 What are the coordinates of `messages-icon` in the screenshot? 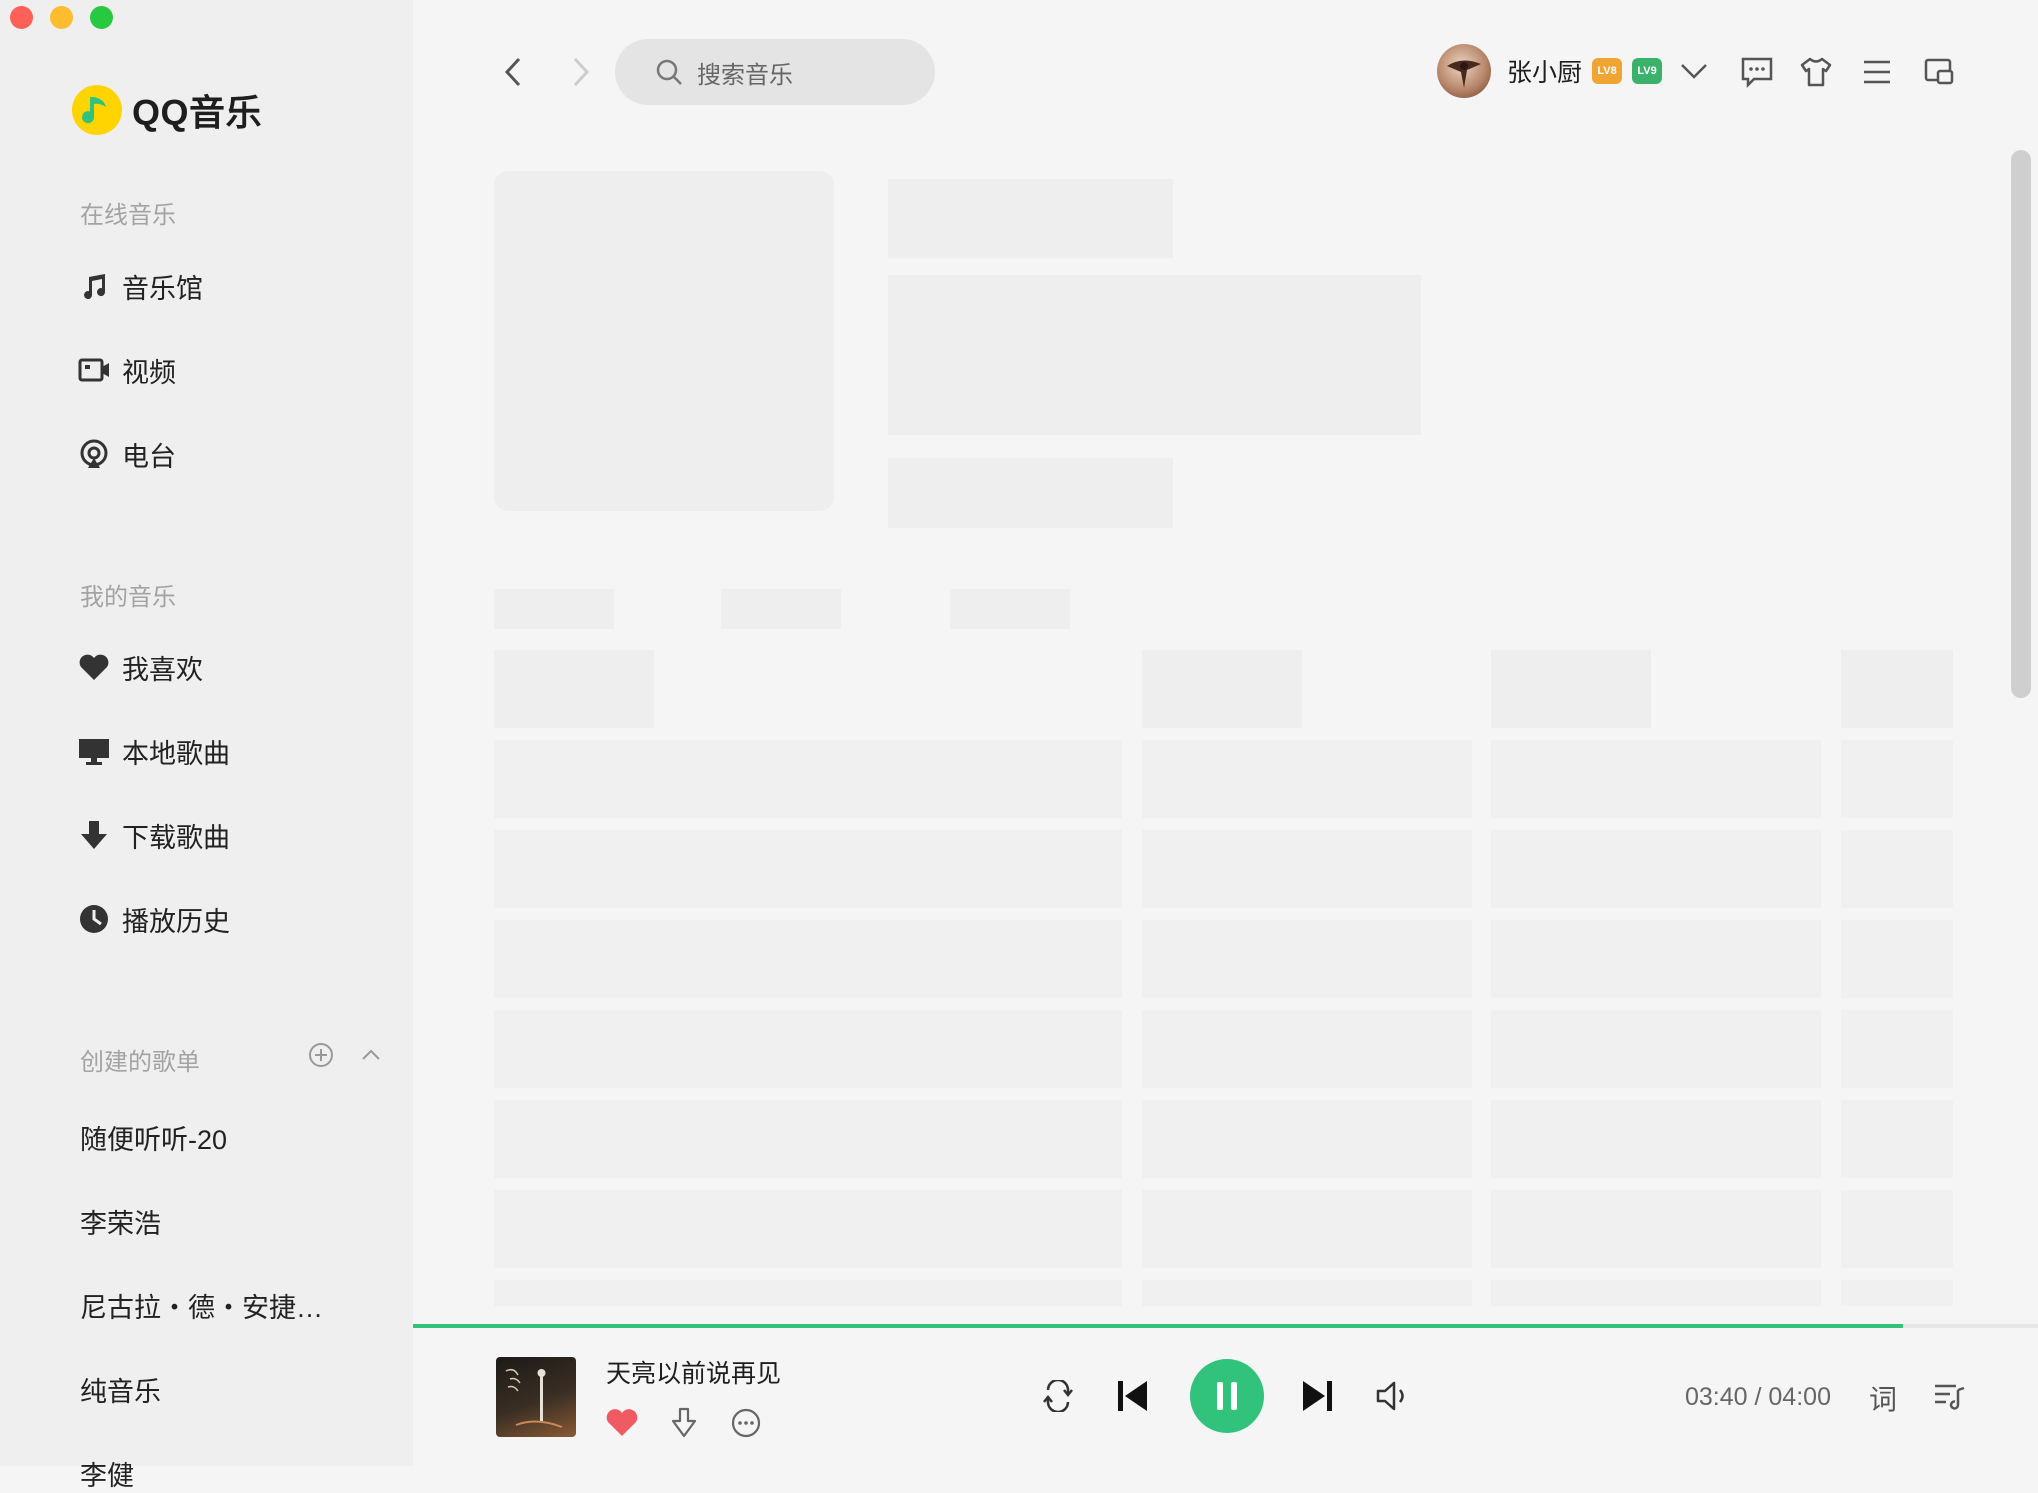 It's located at (1757, 72).